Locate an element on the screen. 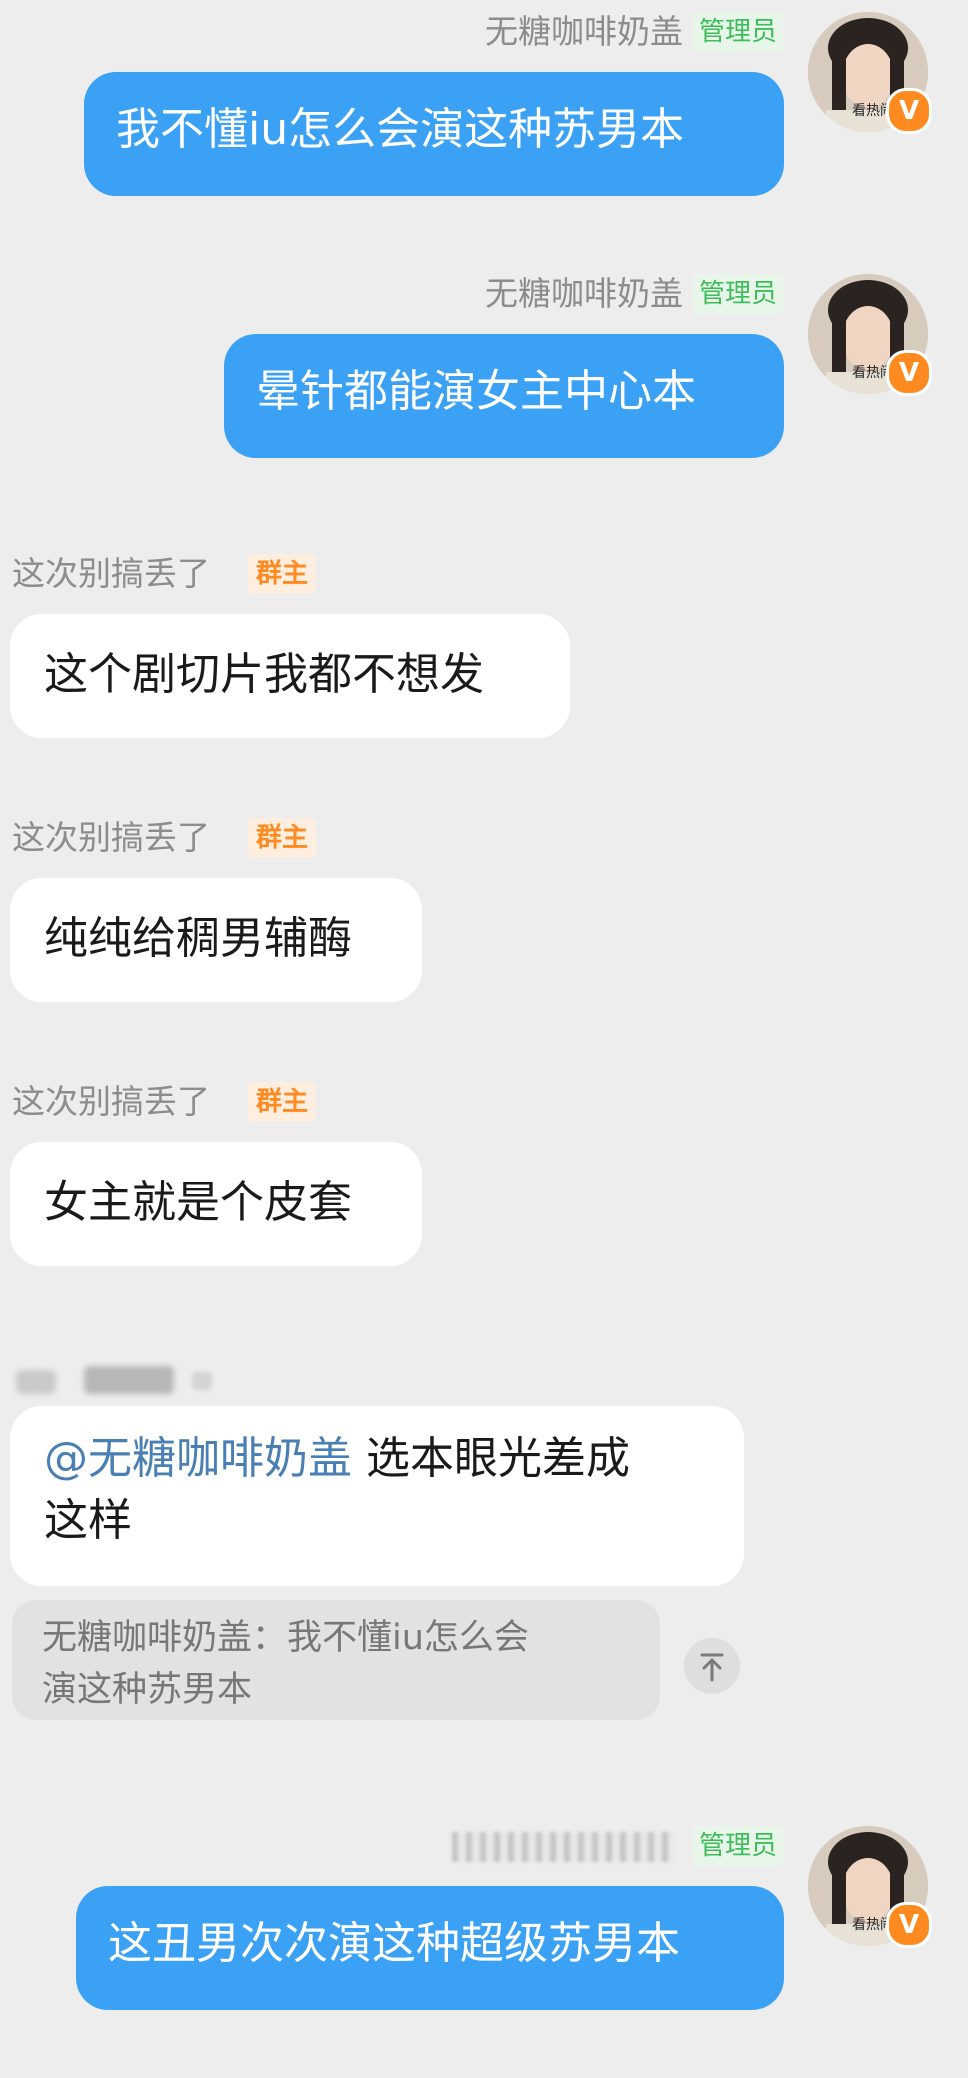 Image resolution: width=968 pixels, height=2078 pixels. message-5: 这次别搞丢了 群主 女主就是个皮套 is located at coordinates (484, 1173).